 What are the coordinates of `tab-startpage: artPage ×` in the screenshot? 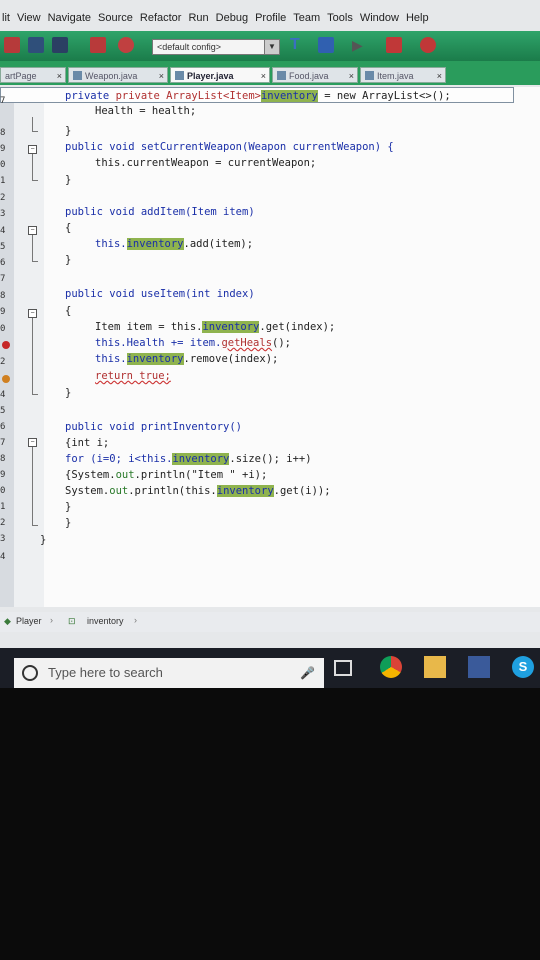 It's located at (33, 75).